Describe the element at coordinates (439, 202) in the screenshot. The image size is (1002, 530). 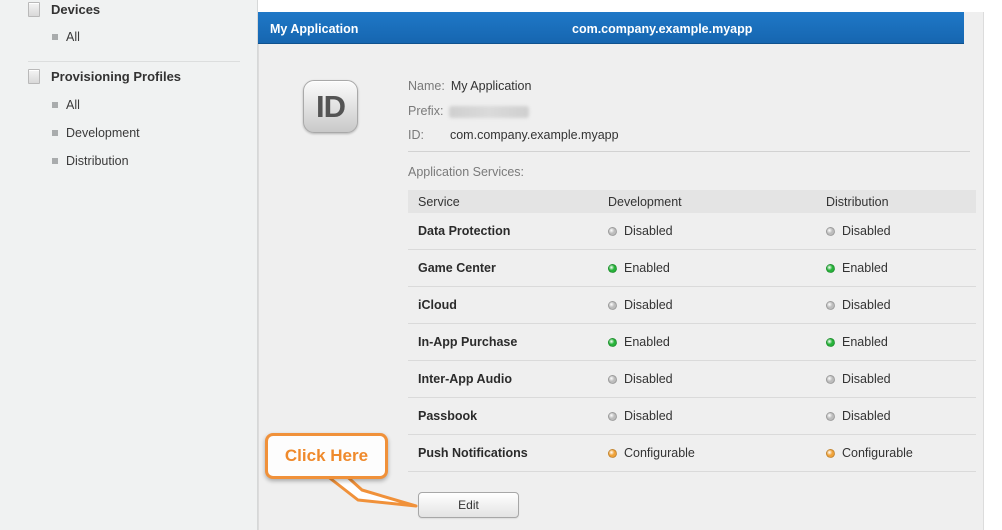
I see `column-header-service: Service` at that location.